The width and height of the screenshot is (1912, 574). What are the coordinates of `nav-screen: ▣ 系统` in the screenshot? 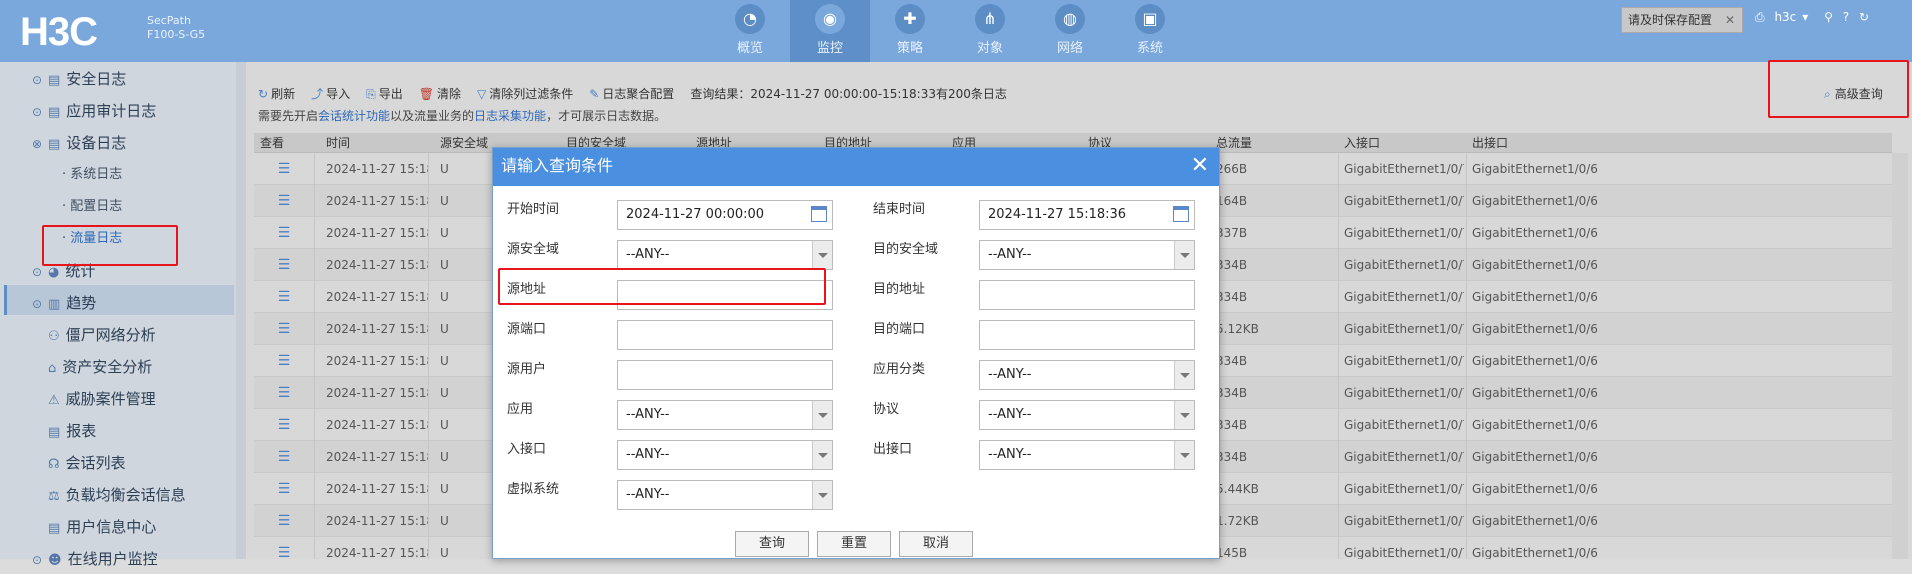 It's located at (1150, 31).